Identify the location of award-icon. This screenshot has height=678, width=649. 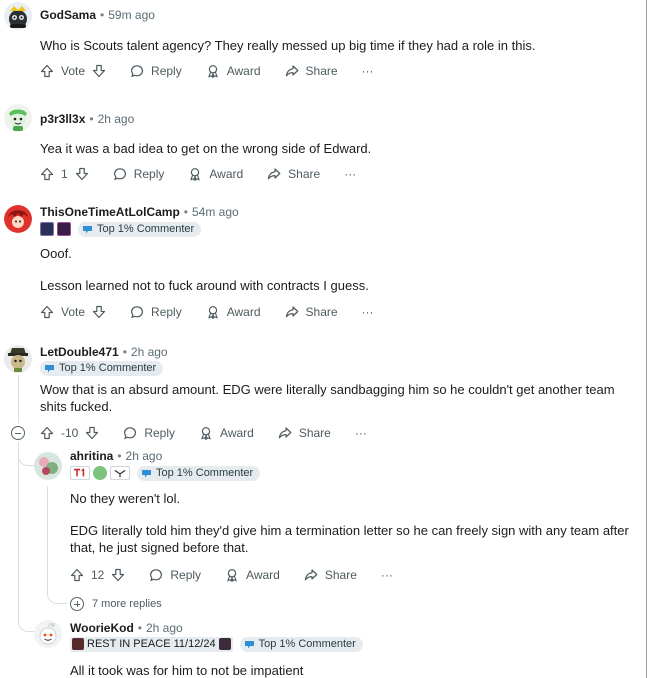
(212, 312).